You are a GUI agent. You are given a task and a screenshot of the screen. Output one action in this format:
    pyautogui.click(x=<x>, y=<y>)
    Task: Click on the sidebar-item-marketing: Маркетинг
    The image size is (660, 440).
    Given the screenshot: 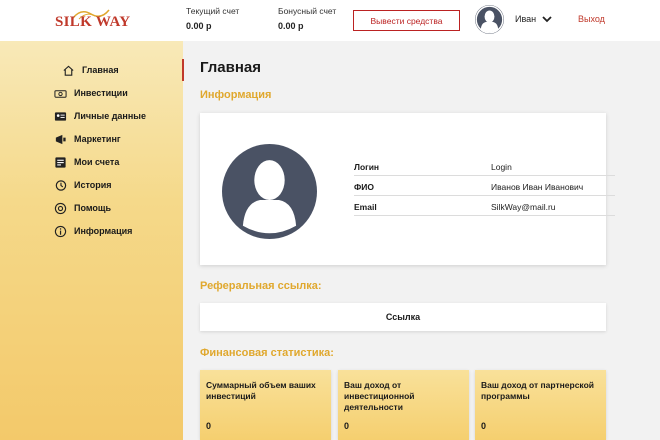 What is the action you would take?
    pyautogui.click(x=87, y=139)
    